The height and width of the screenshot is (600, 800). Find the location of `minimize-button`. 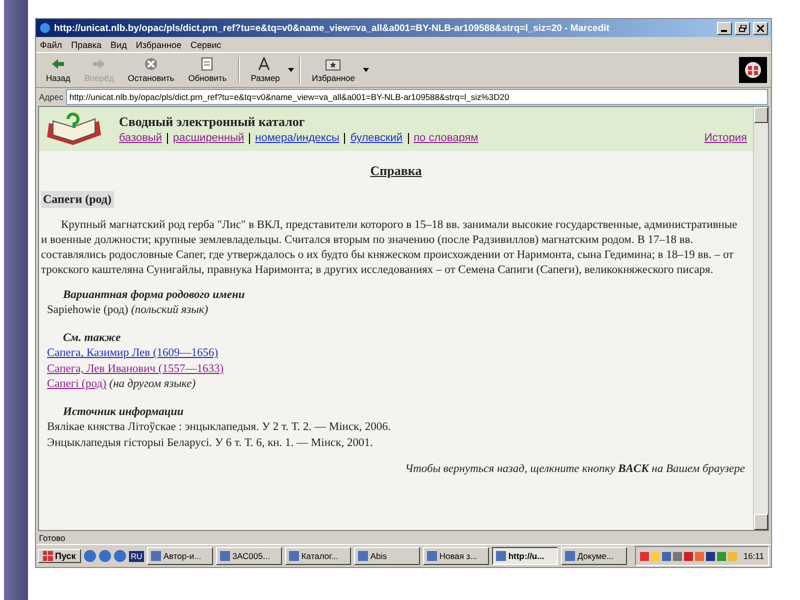

minimize-button is located at coordinates (724, 28).